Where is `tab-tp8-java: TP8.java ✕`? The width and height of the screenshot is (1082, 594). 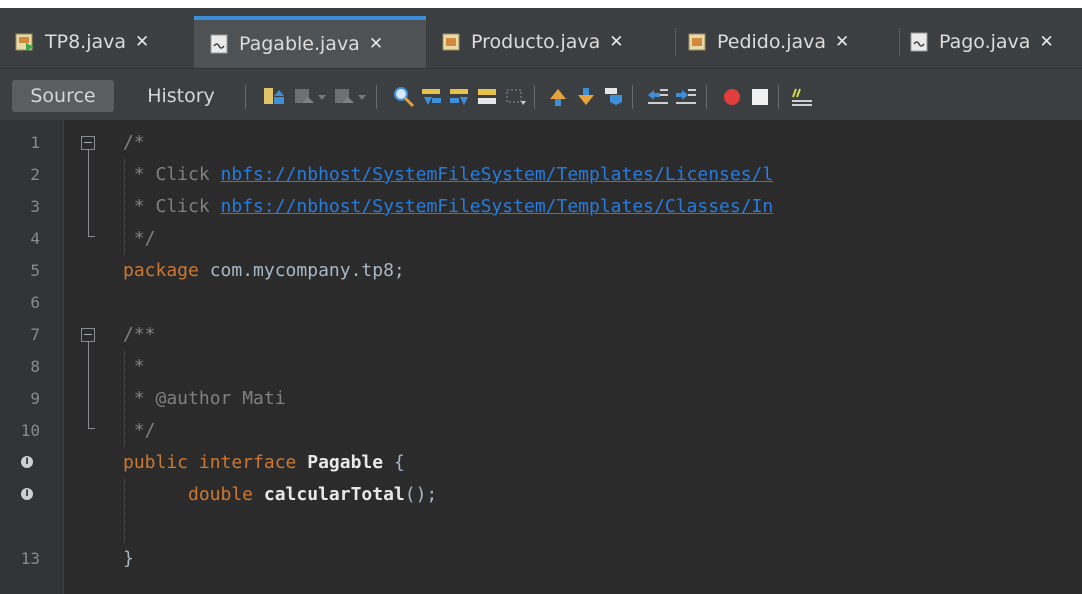
tab-tp8-java: TP8.java ✕ is located at coordinates (103, 42).